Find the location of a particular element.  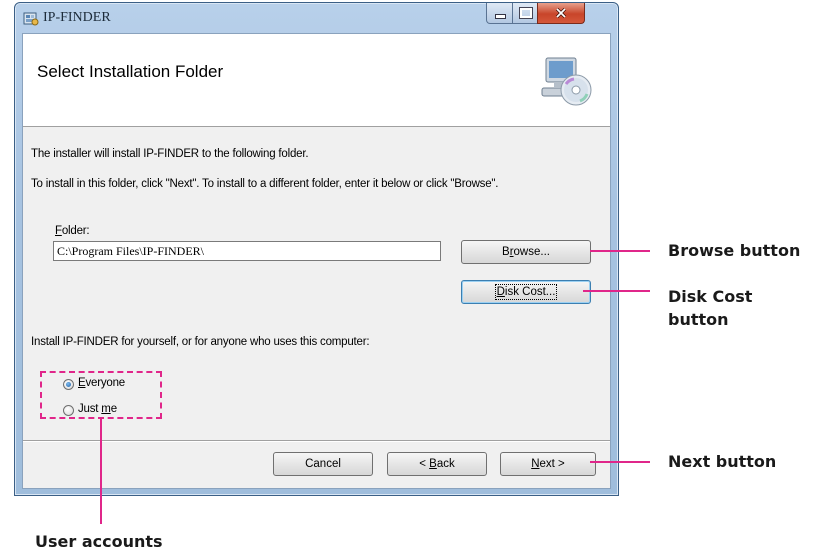

close-button is located at coordinates (561, 13).